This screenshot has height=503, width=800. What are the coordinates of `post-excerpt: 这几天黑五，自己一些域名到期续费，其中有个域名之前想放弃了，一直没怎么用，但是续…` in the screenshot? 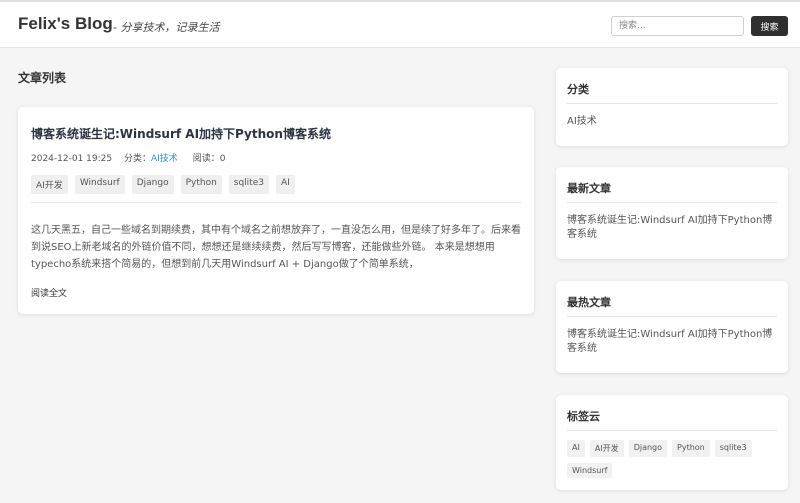 It's located at (276, 247).